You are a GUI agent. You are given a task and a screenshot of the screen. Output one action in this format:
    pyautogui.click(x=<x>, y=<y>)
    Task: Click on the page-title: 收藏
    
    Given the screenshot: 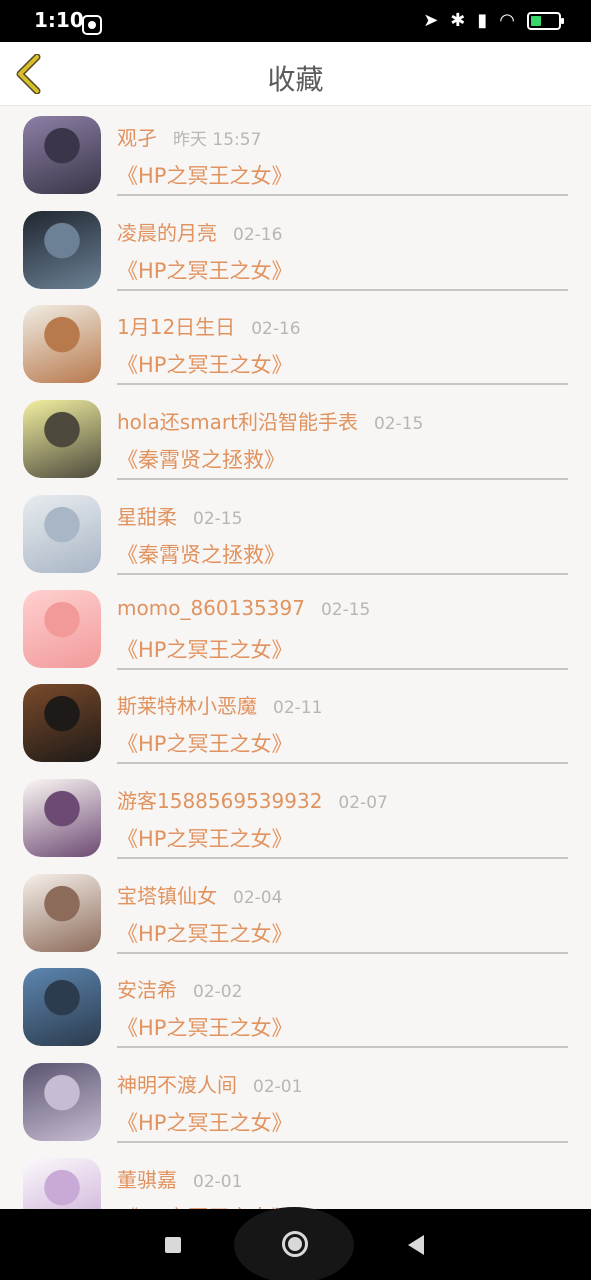 What is the action you would take?
    pyautogui.click(x=295, y=79)
    